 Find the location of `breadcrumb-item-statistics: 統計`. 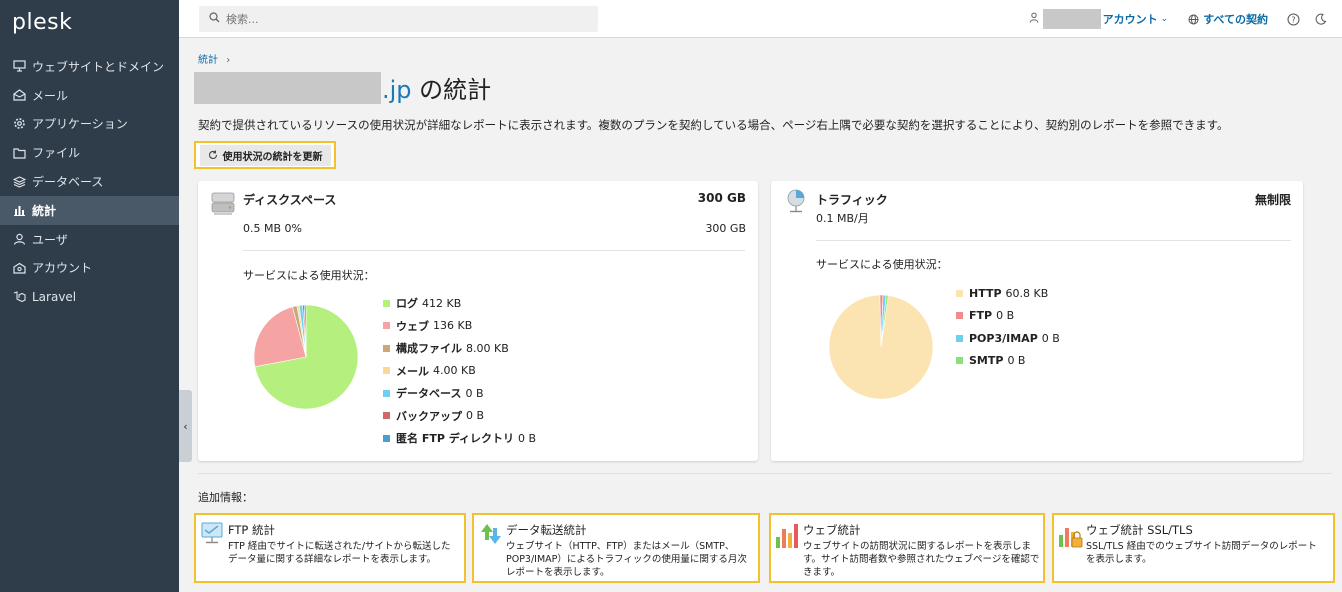

breadcrumb-item-statistics: 統計 is located at coordinates (208, 60).